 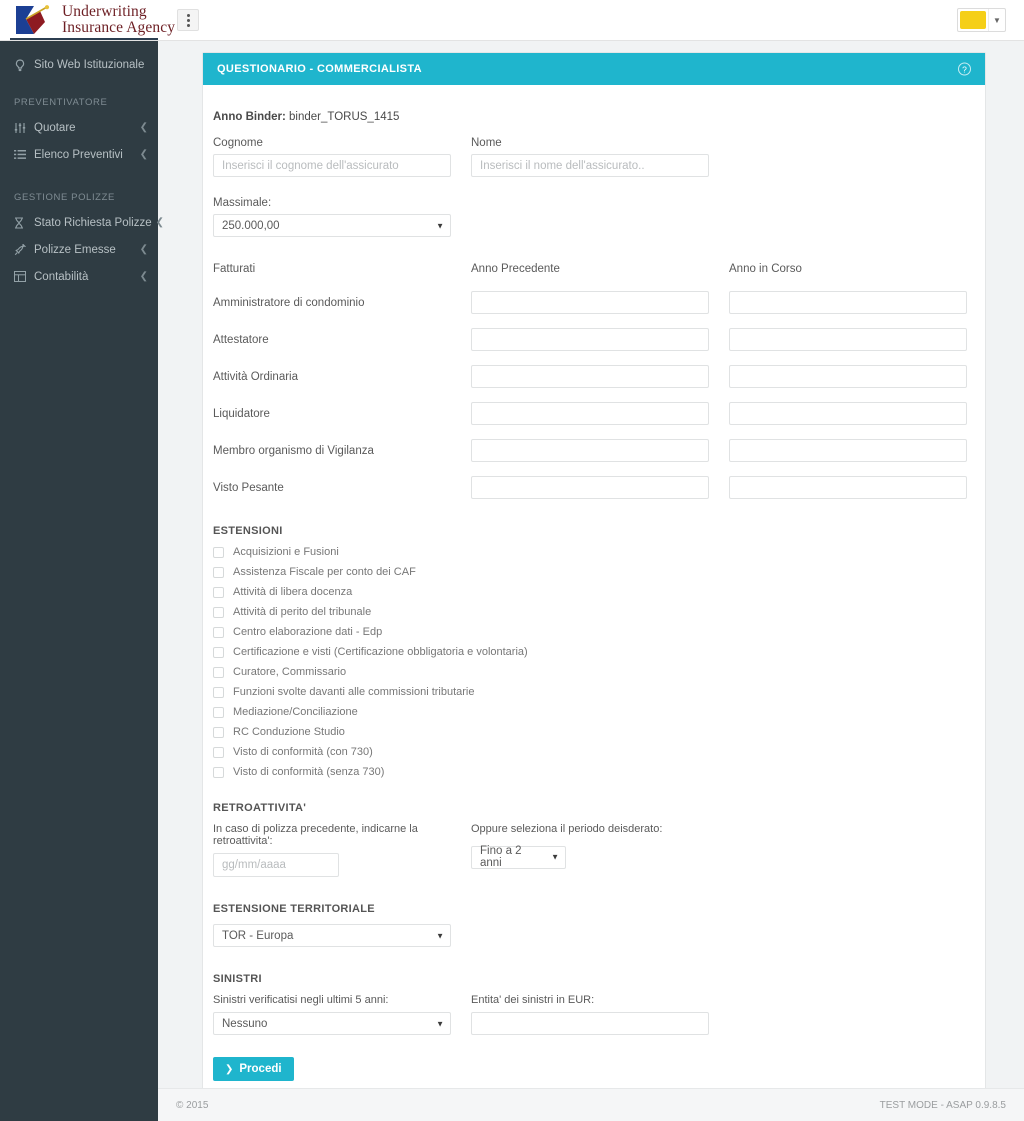 I want to click on table-row: Attività Ordinaria, so click(x=594, y=376).